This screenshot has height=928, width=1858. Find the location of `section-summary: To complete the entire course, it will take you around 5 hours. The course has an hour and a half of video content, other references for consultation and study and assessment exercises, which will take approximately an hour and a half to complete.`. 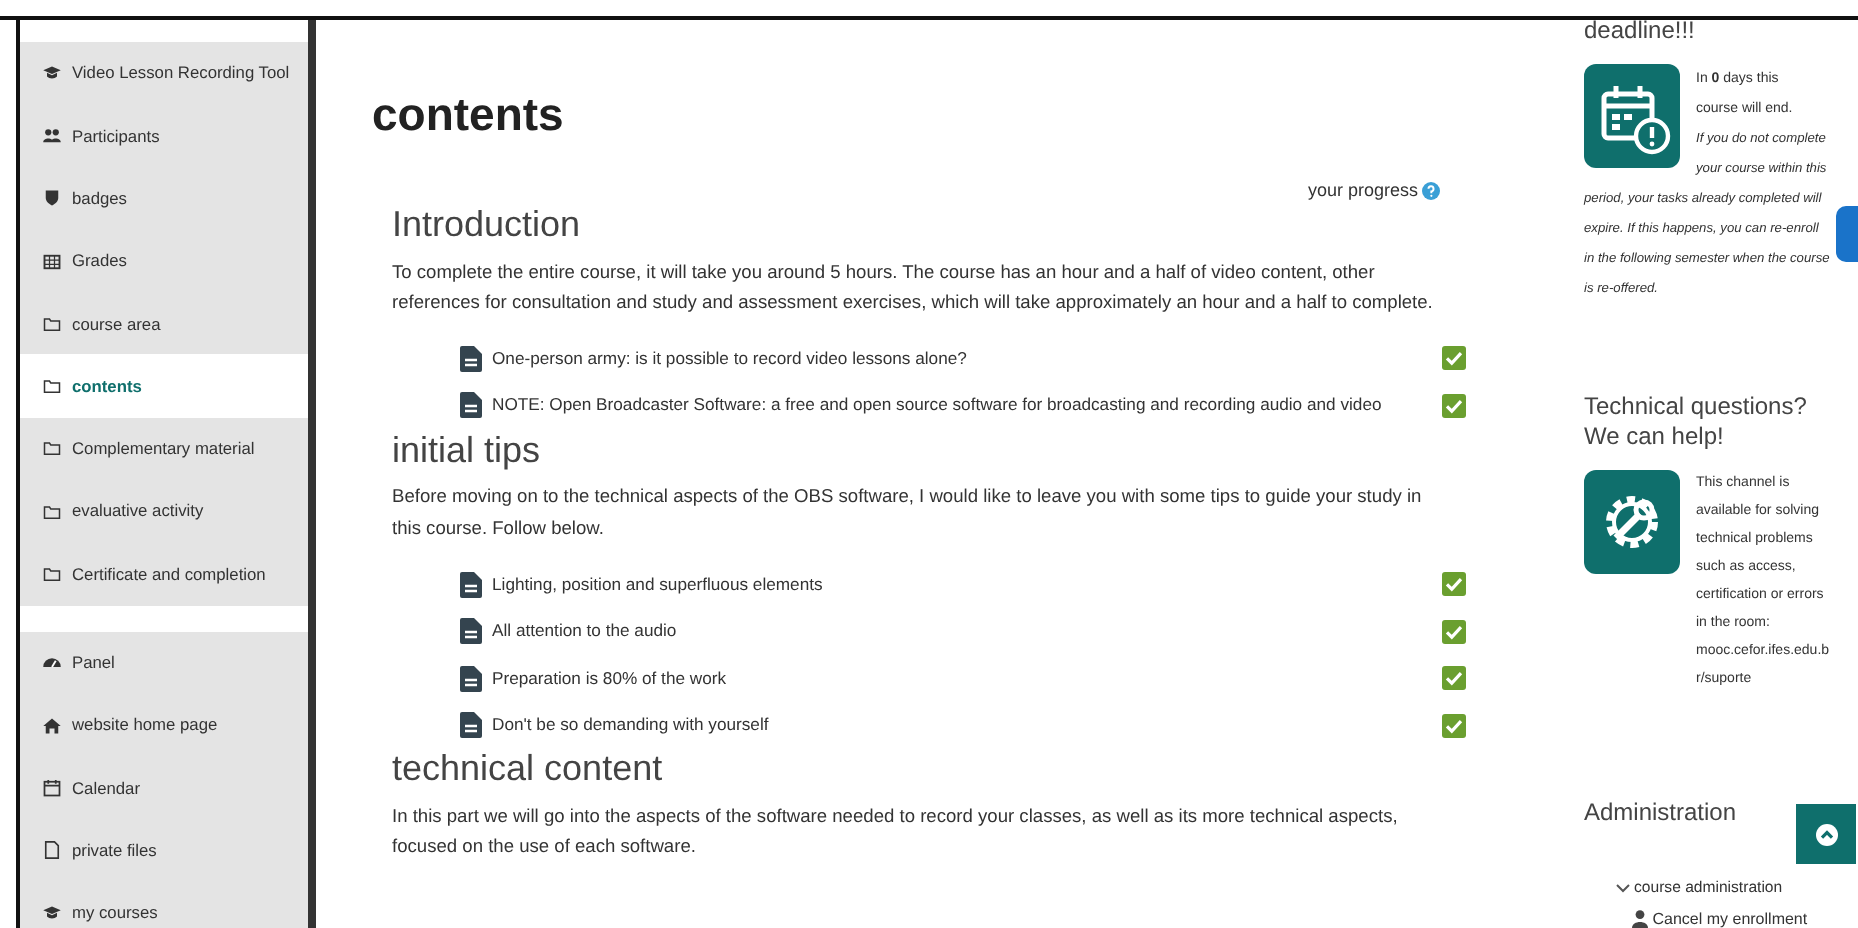

section-summary: To complete the entire course, it will take you around 5 hours. The course has an hour and a half of video content, other references for consultation and study and assessment exercises, which will take approximately an hour and a half to complete. is located at coordinates (913, 288).